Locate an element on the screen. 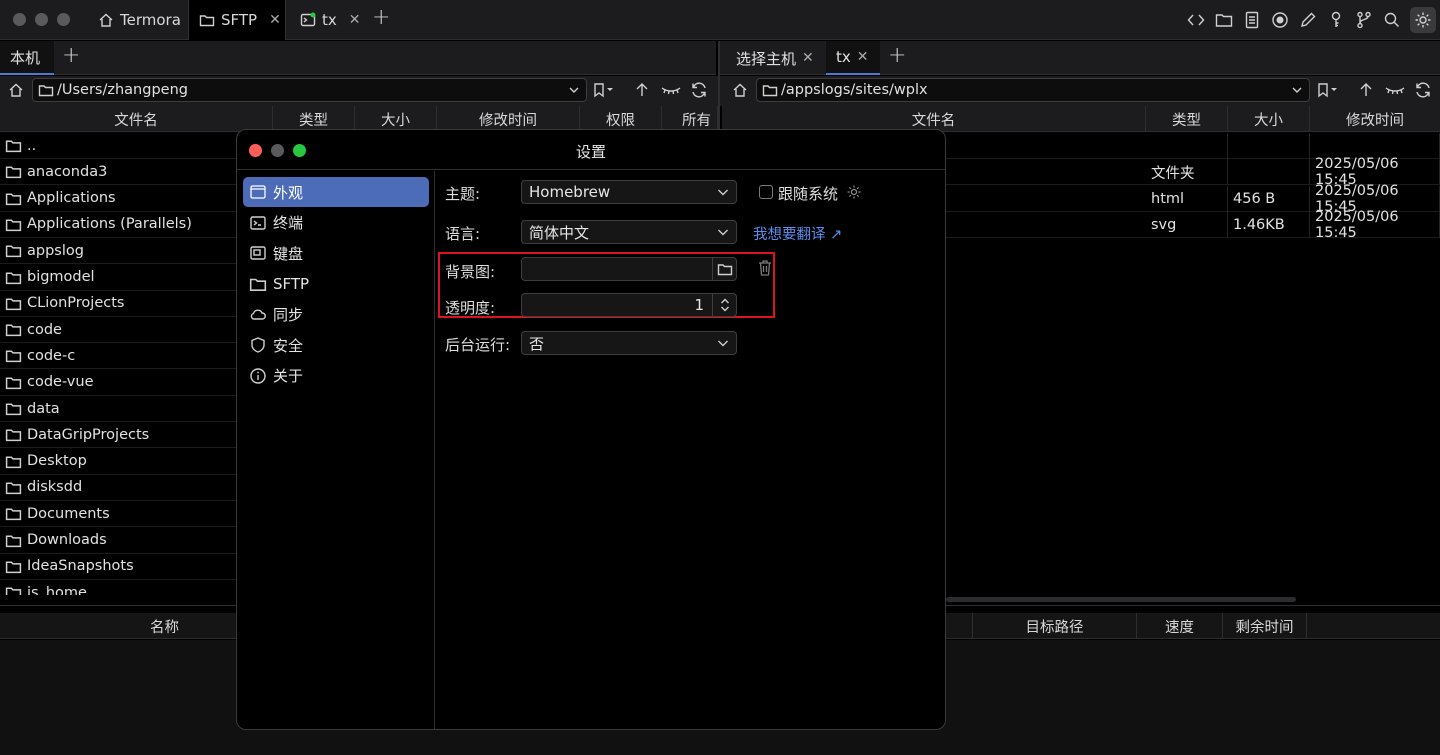  theme-select: Homebrew is located at coordinates (629, 192).